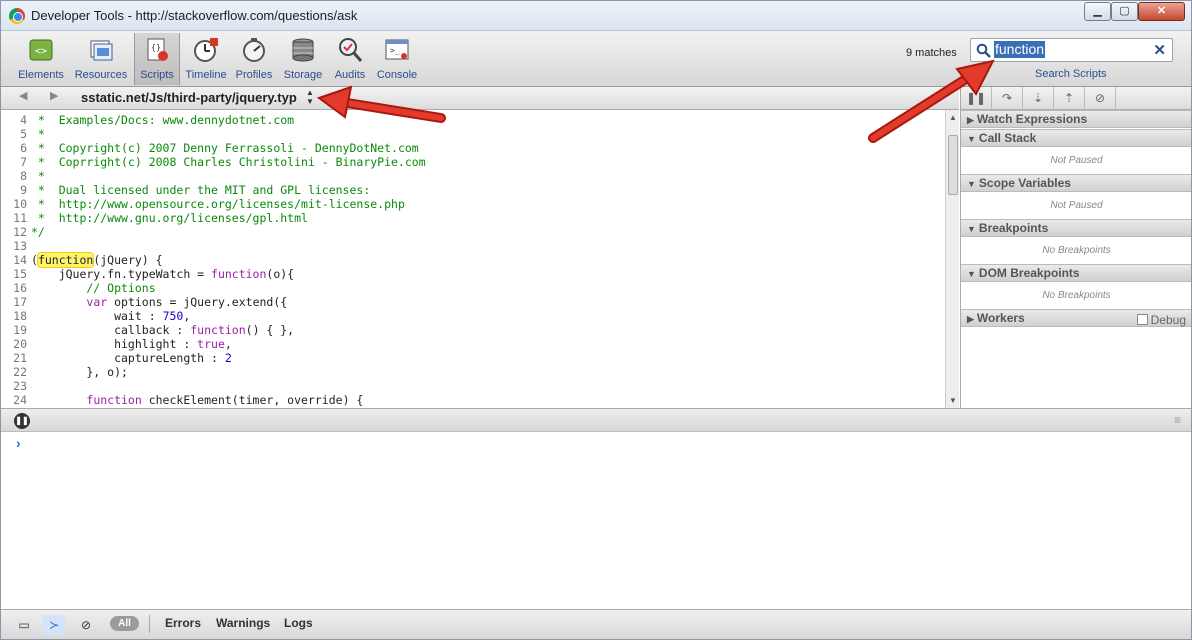 This screenshot has height=640, width=1192. I want to click on breakpoints-header: ▼ Breakpoints, so click(1076, 228).